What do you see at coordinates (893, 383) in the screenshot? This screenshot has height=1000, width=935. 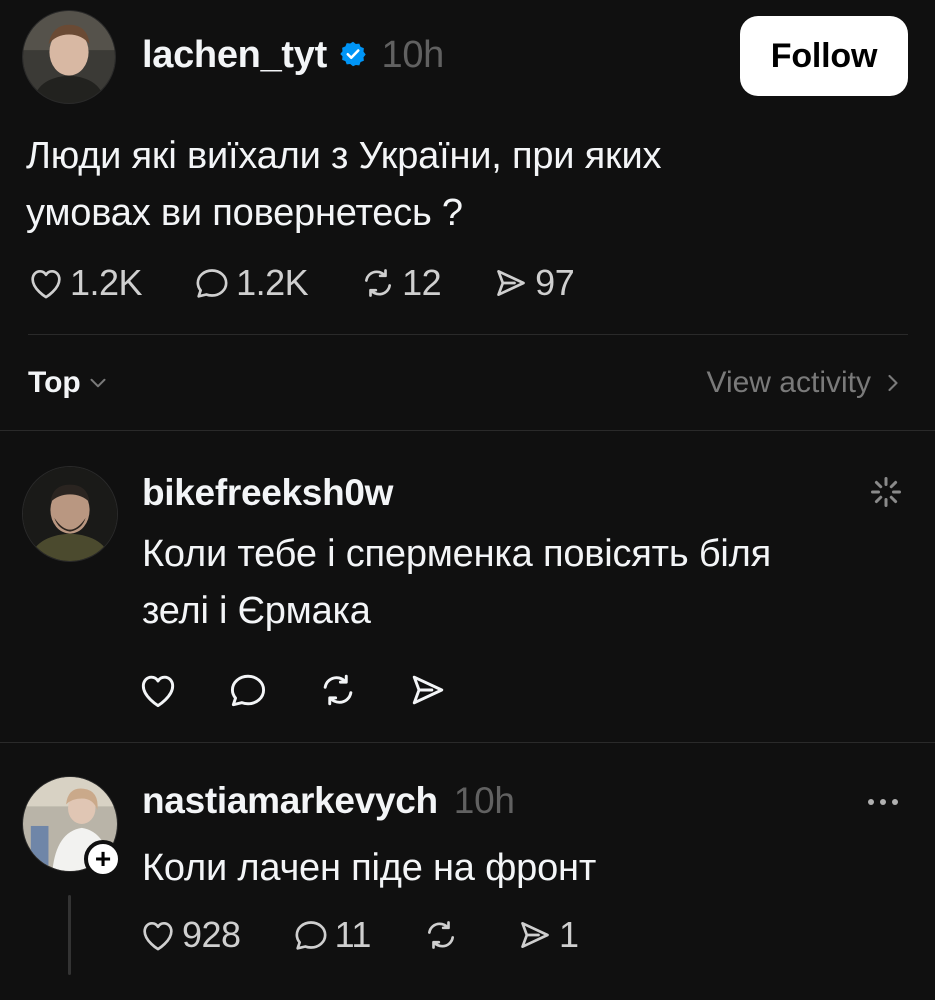 I see `chevron-right-icon` at bounding box center [893, 383].